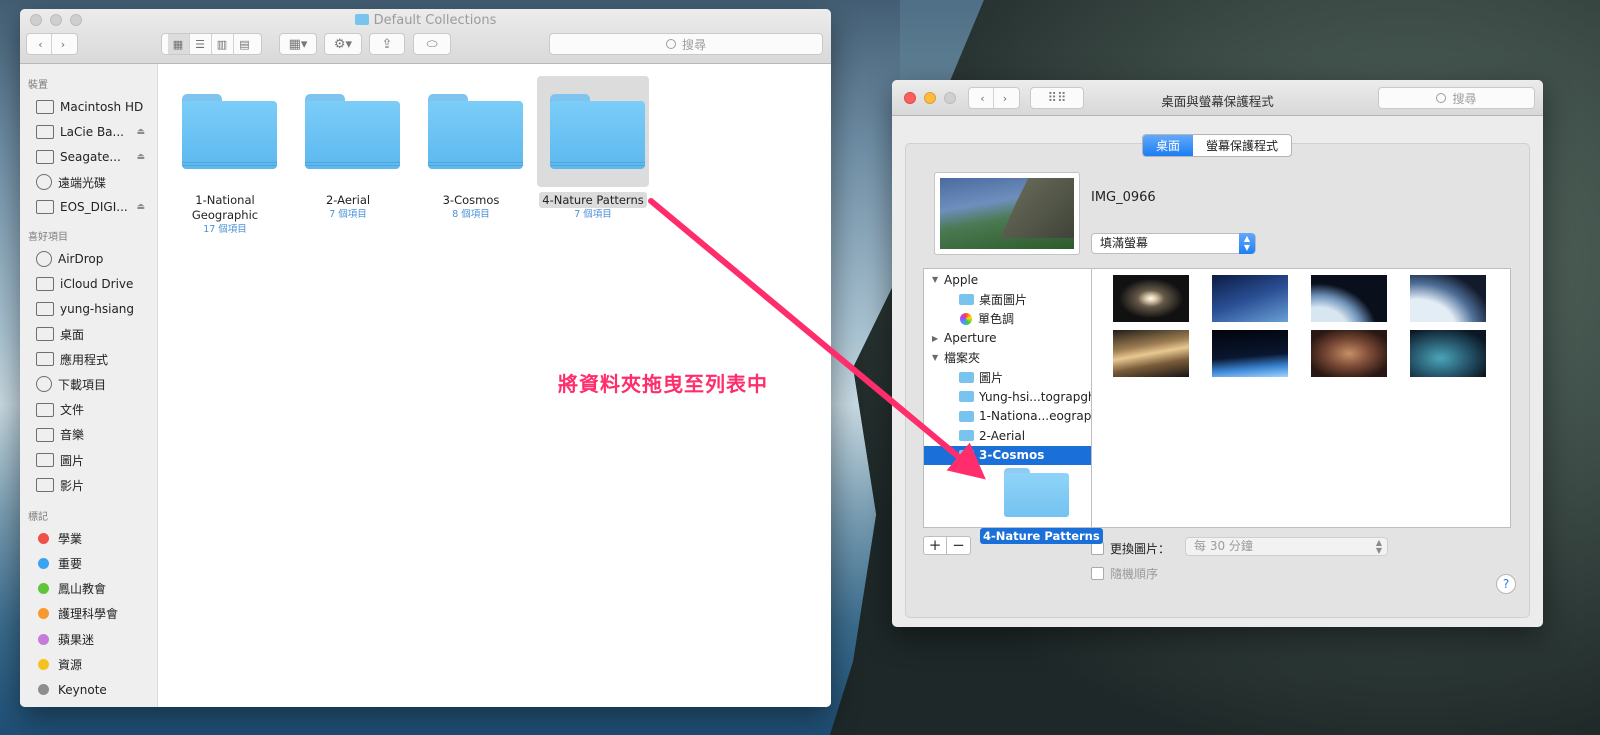 The image size is (1600, 735). Describe the element at coordinates (1007, 319) in the screenshot. I see `source-list-item: 單色調` at that location.